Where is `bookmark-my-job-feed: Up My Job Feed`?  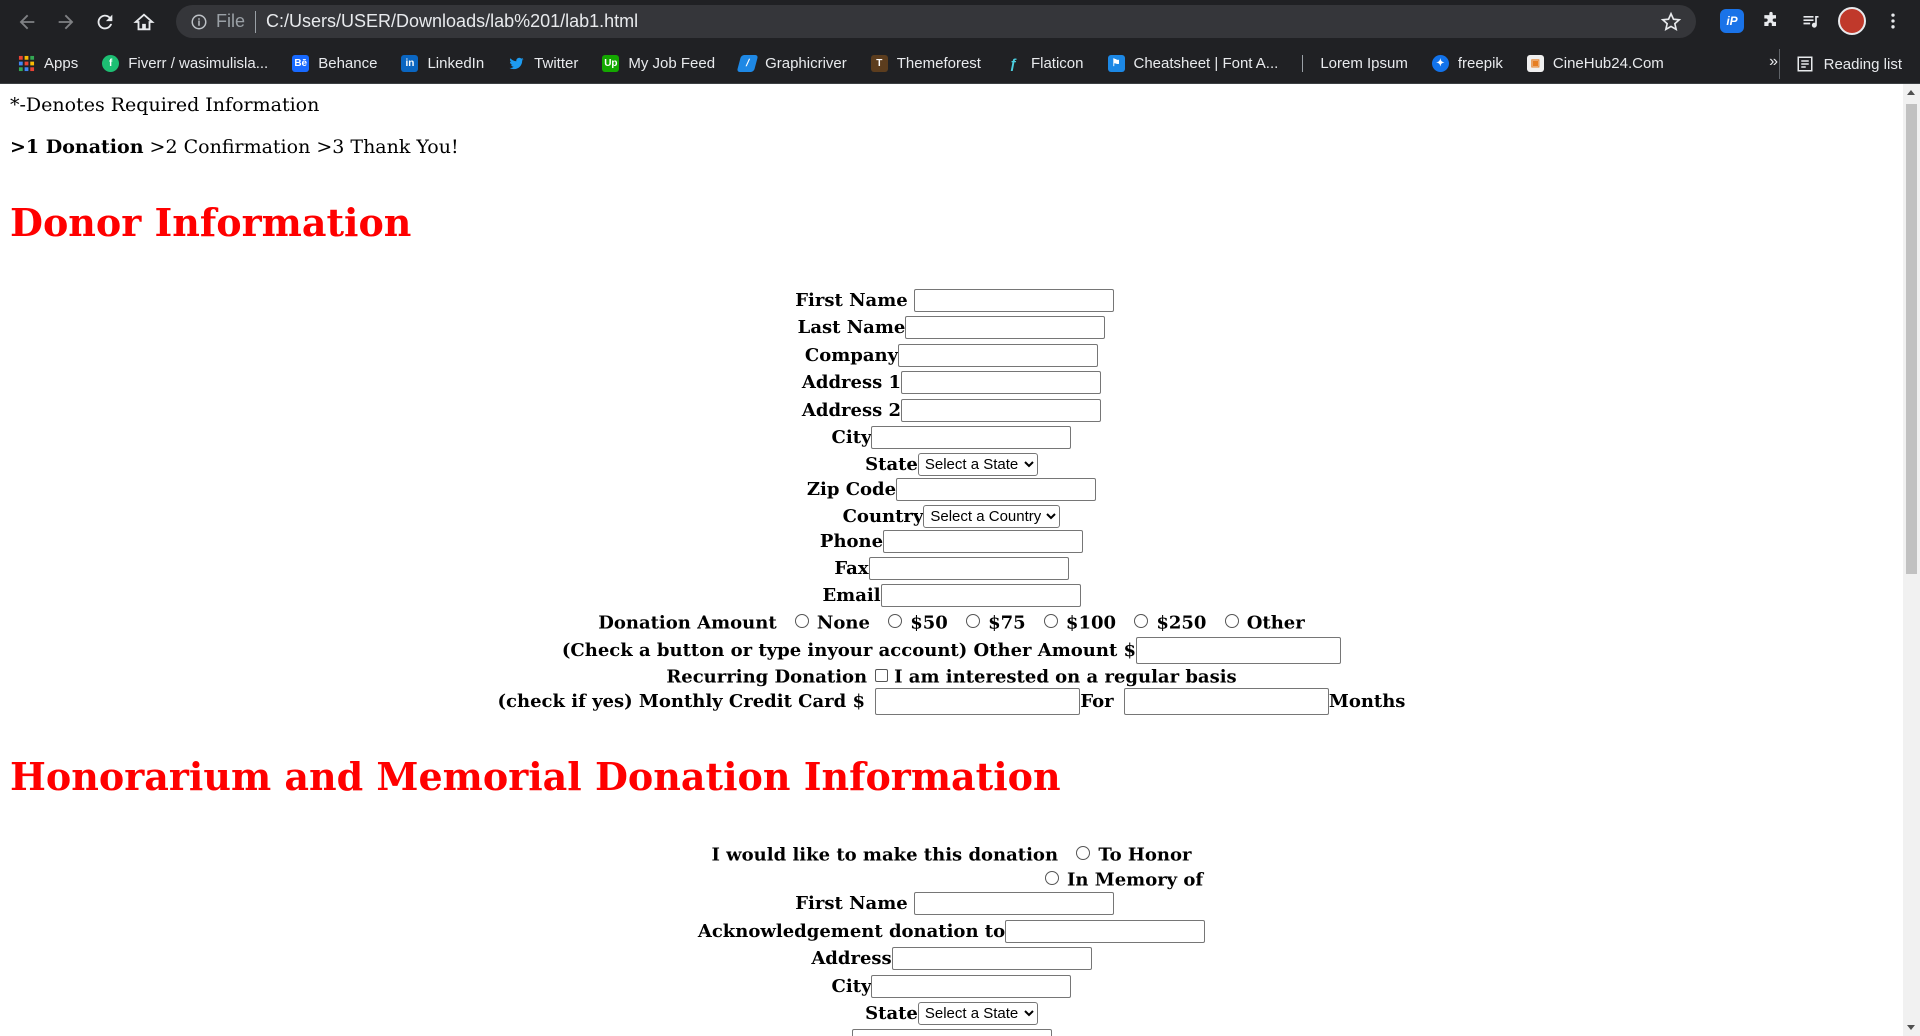
bookmark-my-job-feed: Up My Job Feed is located at coordinates (658, 63).